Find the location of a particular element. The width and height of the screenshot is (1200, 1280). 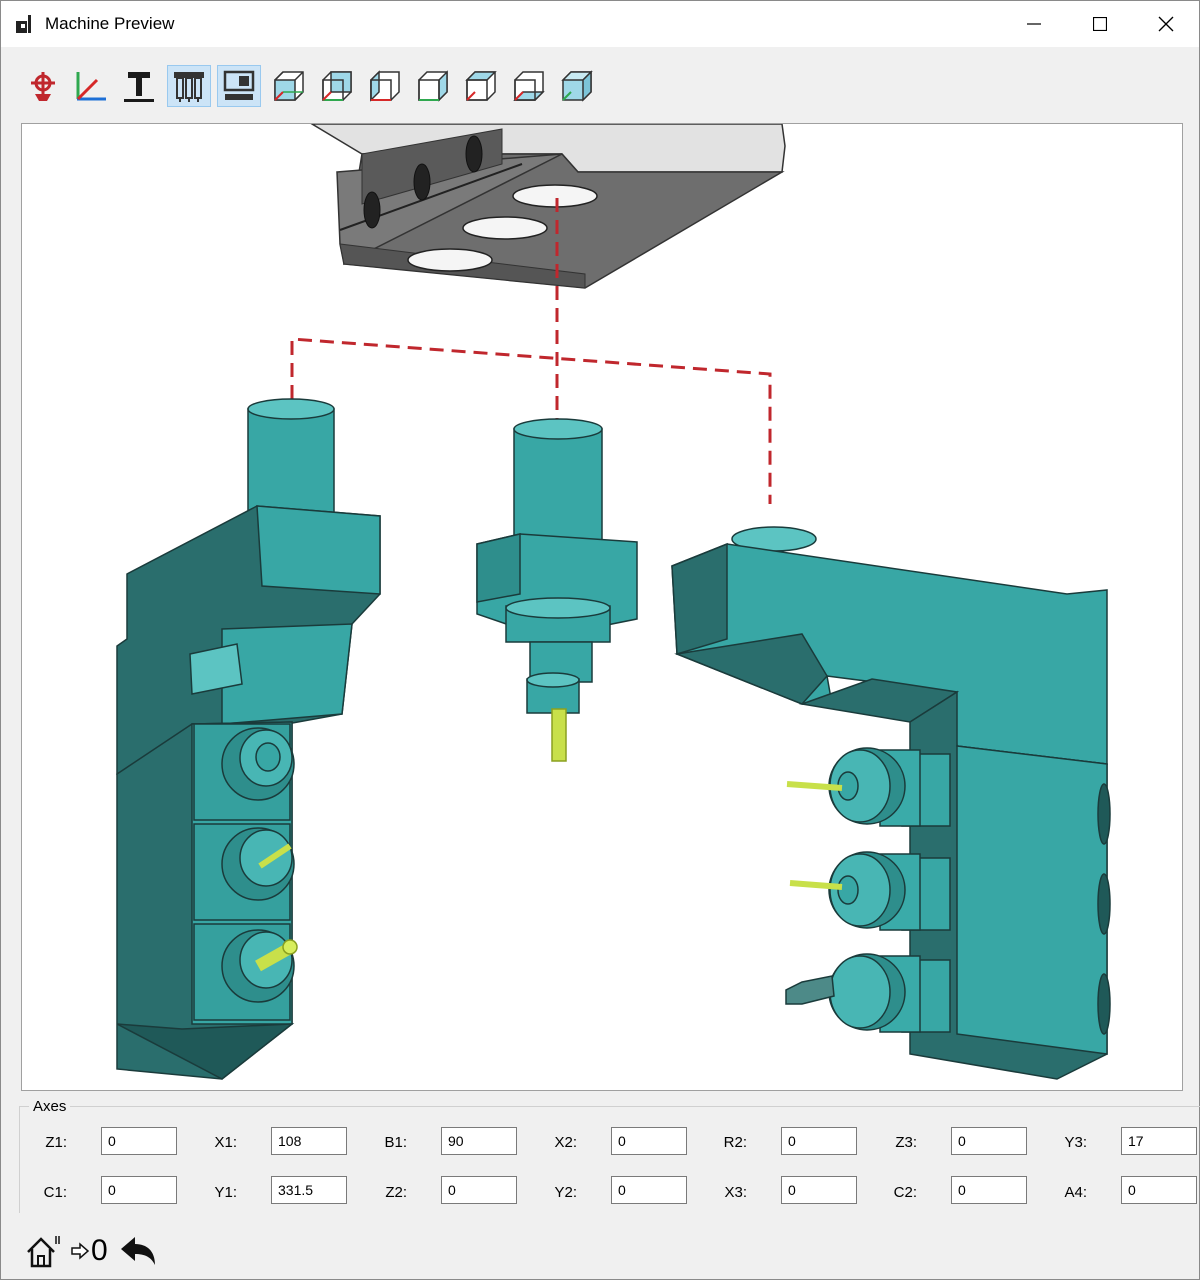

app-icon is located at coordinates (23, 24).